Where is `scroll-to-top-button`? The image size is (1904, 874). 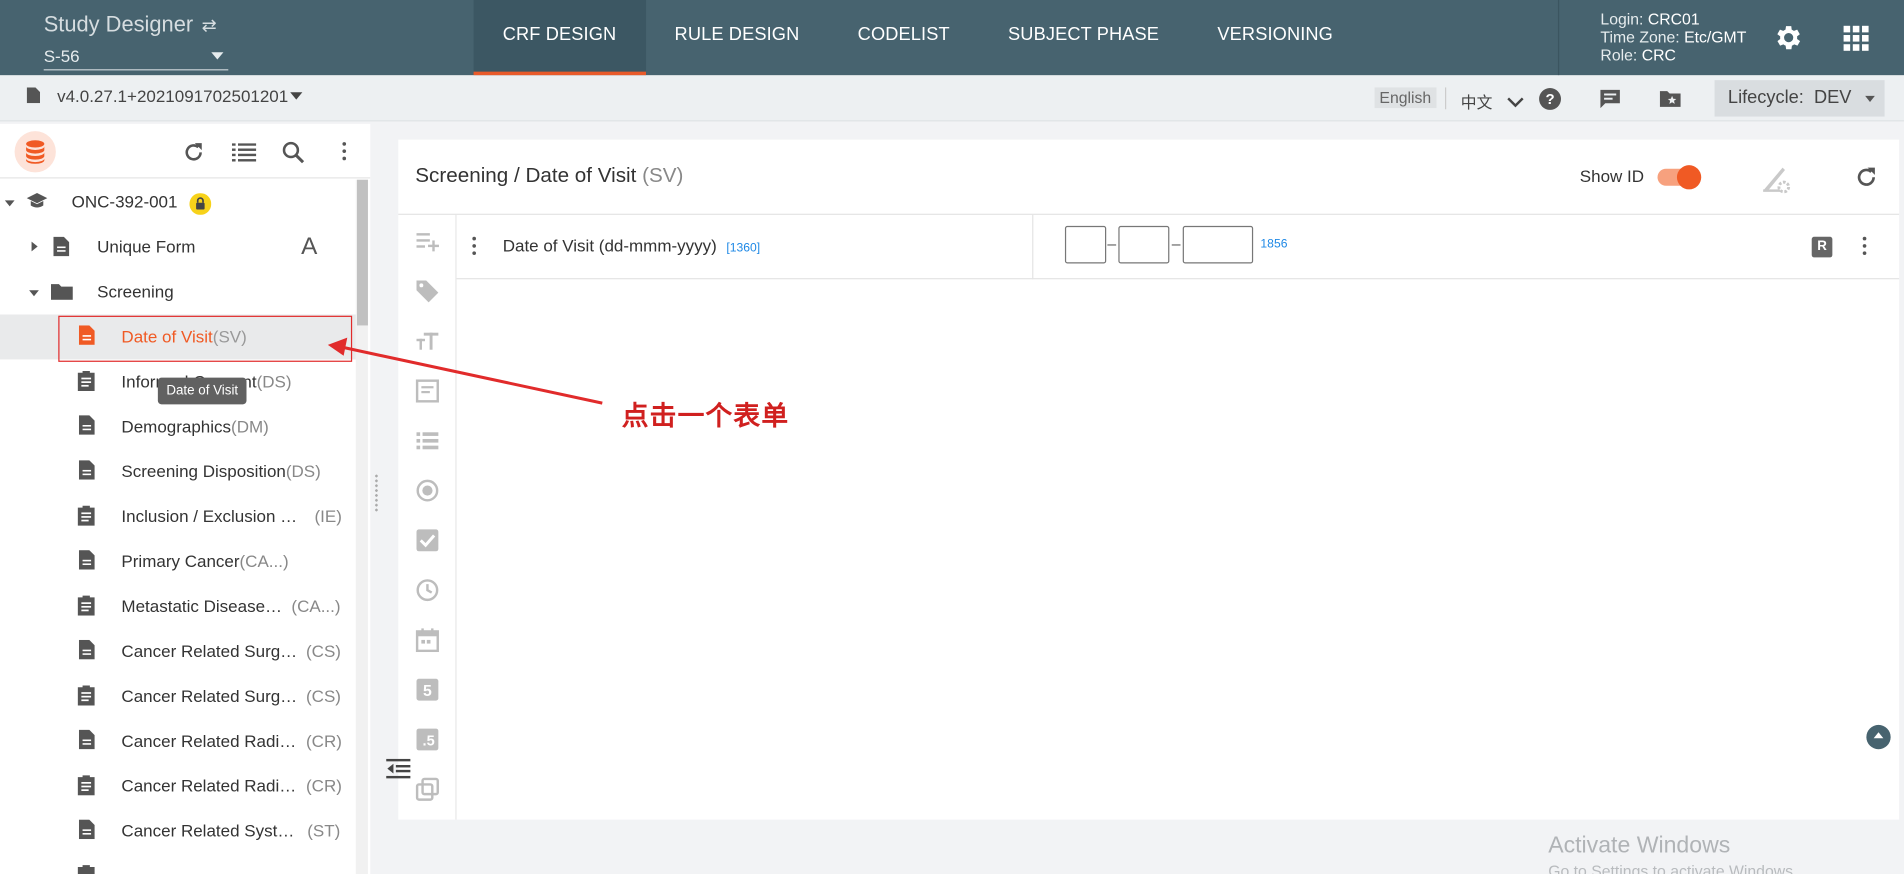 scroll-to-top-button is located at coordinates (1878, 737).